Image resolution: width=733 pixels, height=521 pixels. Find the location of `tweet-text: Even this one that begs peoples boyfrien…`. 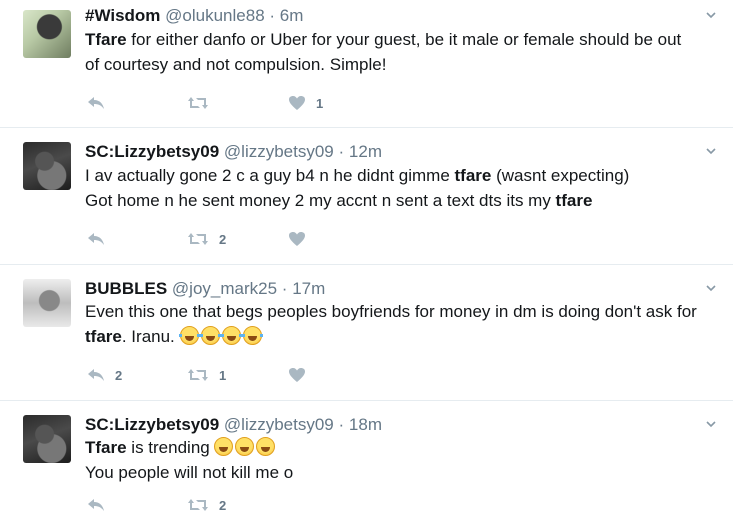

tweet-text: Even this one that begs peoples boyfrien… is located at coordinates (391, 324).